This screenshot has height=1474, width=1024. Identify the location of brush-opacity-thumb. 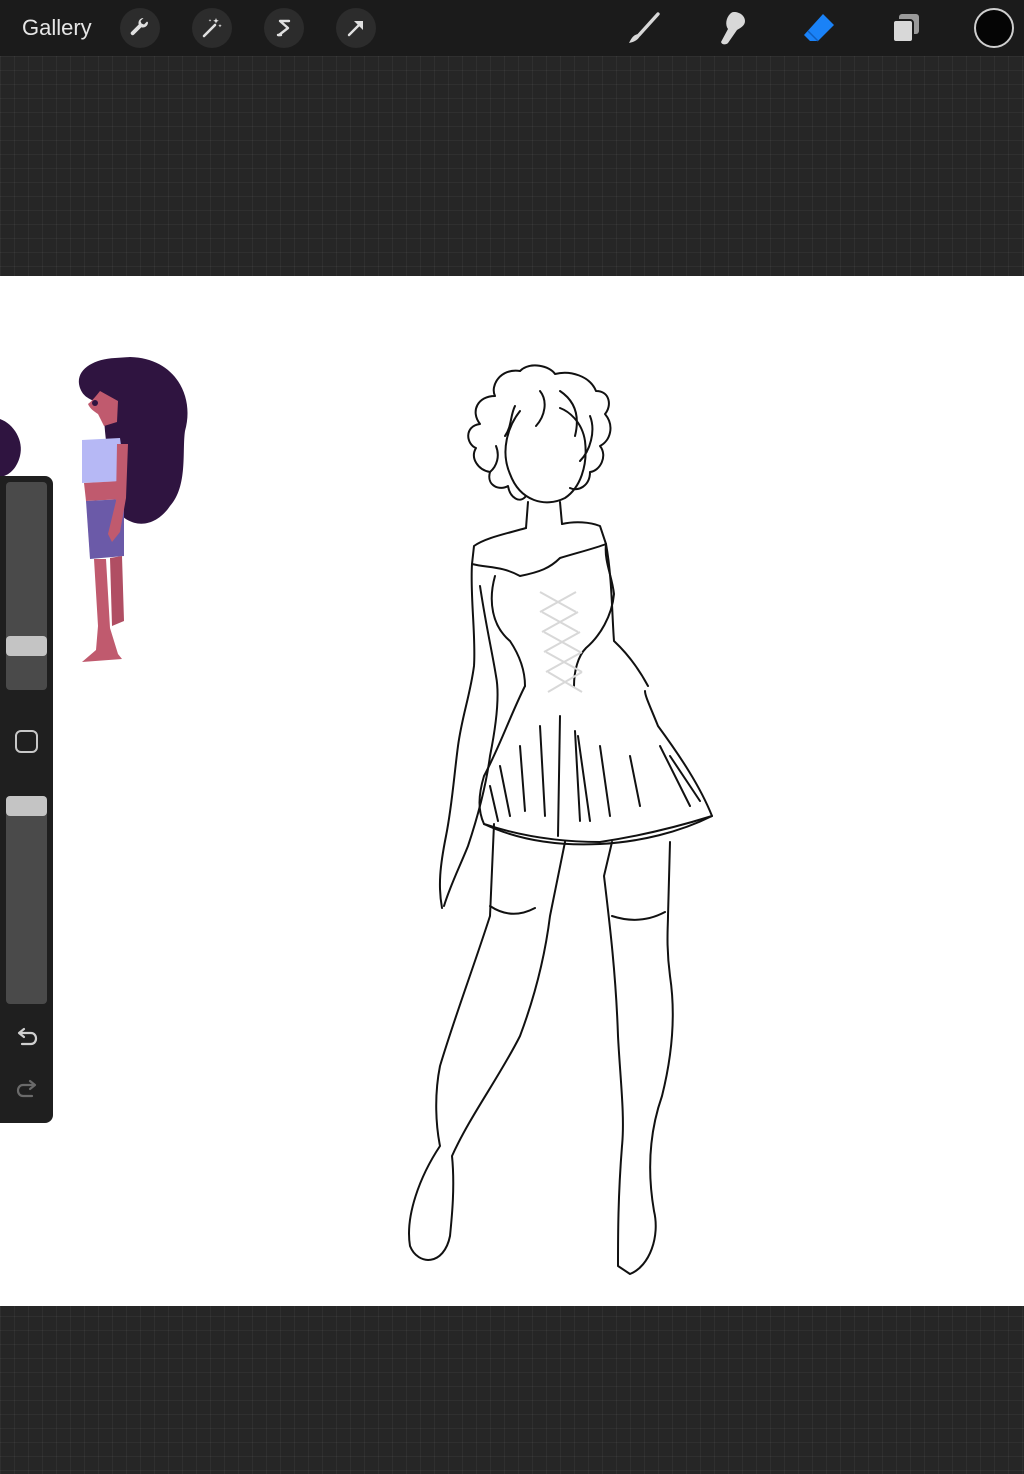
(26, 806).